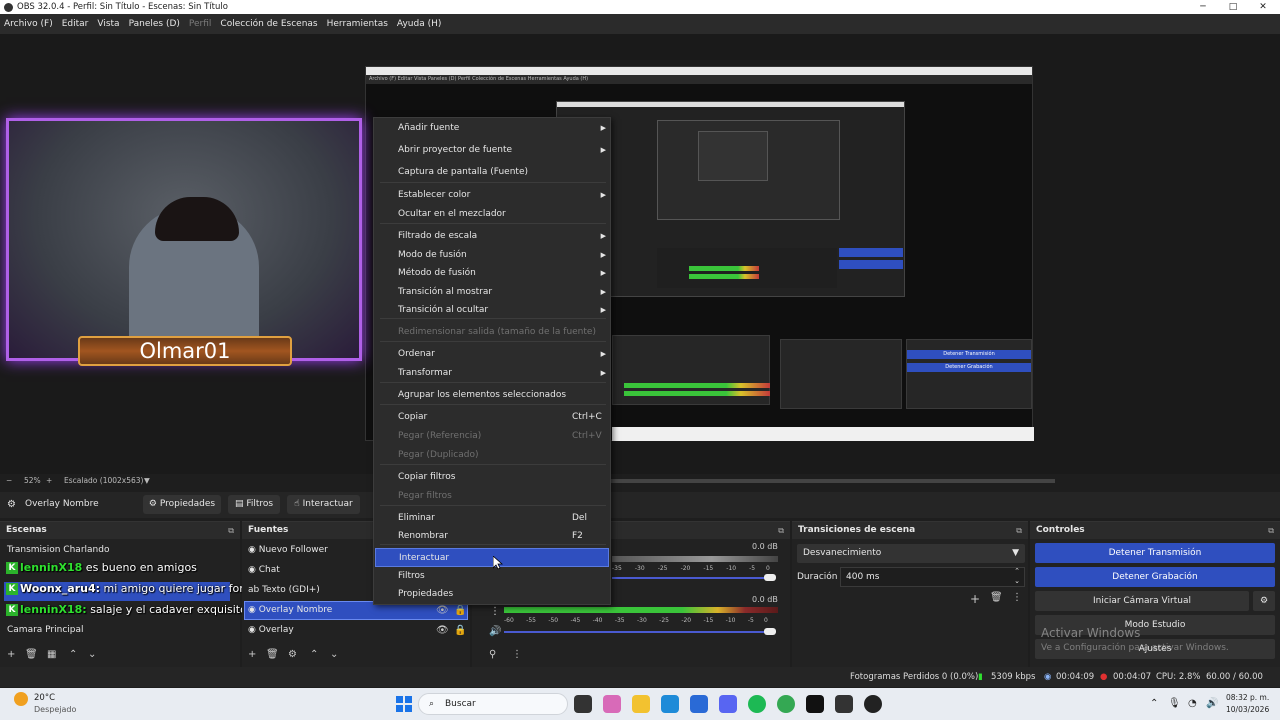 This screenshot has width=1280, height=720. Describe the element at coordinates (182, 504) in the screenshot. I see `properties-button: ⚙ Propiedades` at that location.